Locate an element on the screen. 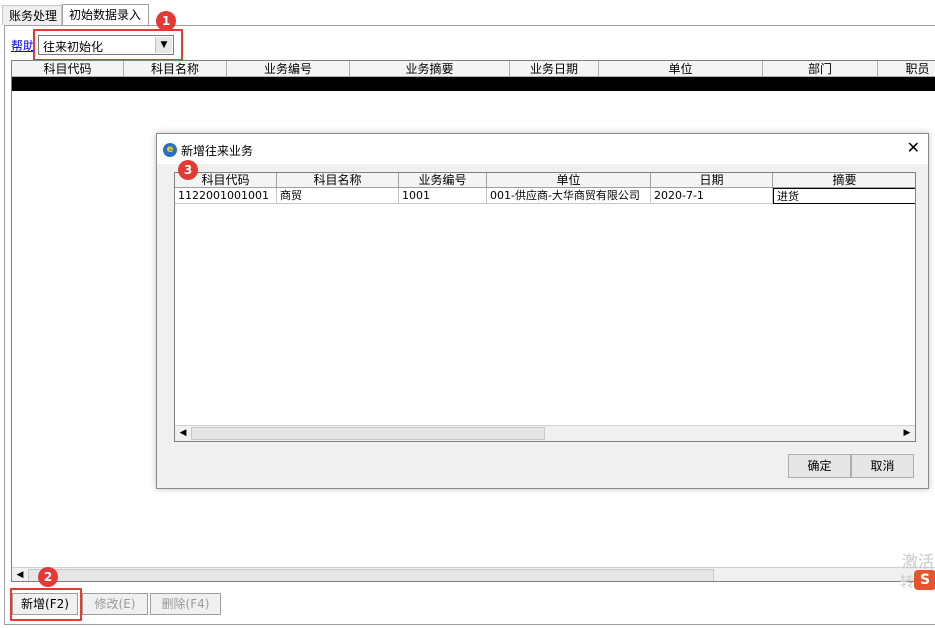 This screenshot has height=628, width=935. ok-button: 确定 is located at coordinates (819, 466).